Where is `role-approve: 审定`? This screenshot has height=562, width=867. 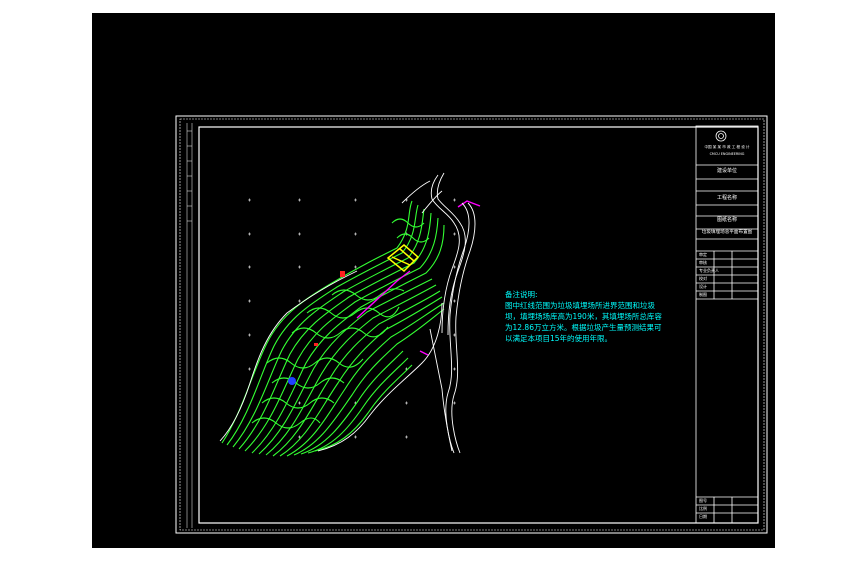
role-approve: 审定 is located at coordinates (703, 254).